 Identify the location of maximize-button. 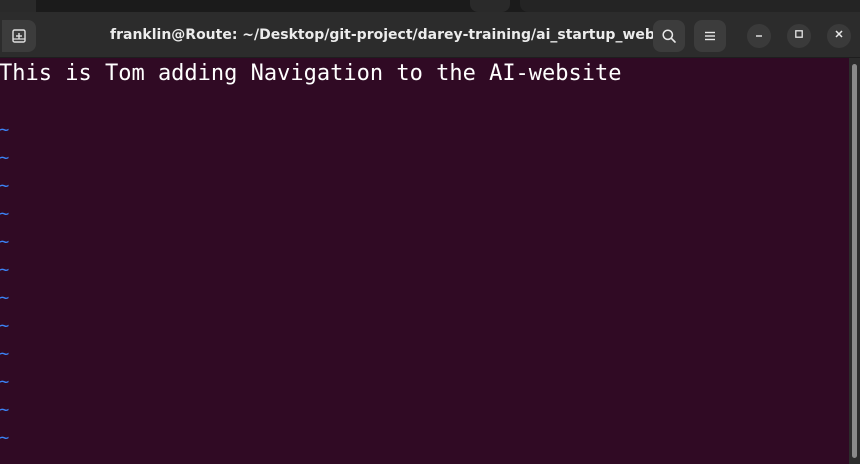
(799, 36).